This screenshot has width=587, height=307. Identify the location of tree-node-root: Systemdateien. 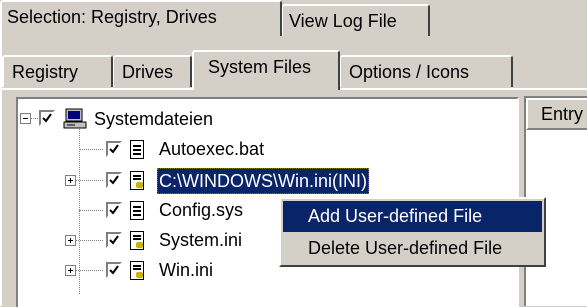
(258, 122).